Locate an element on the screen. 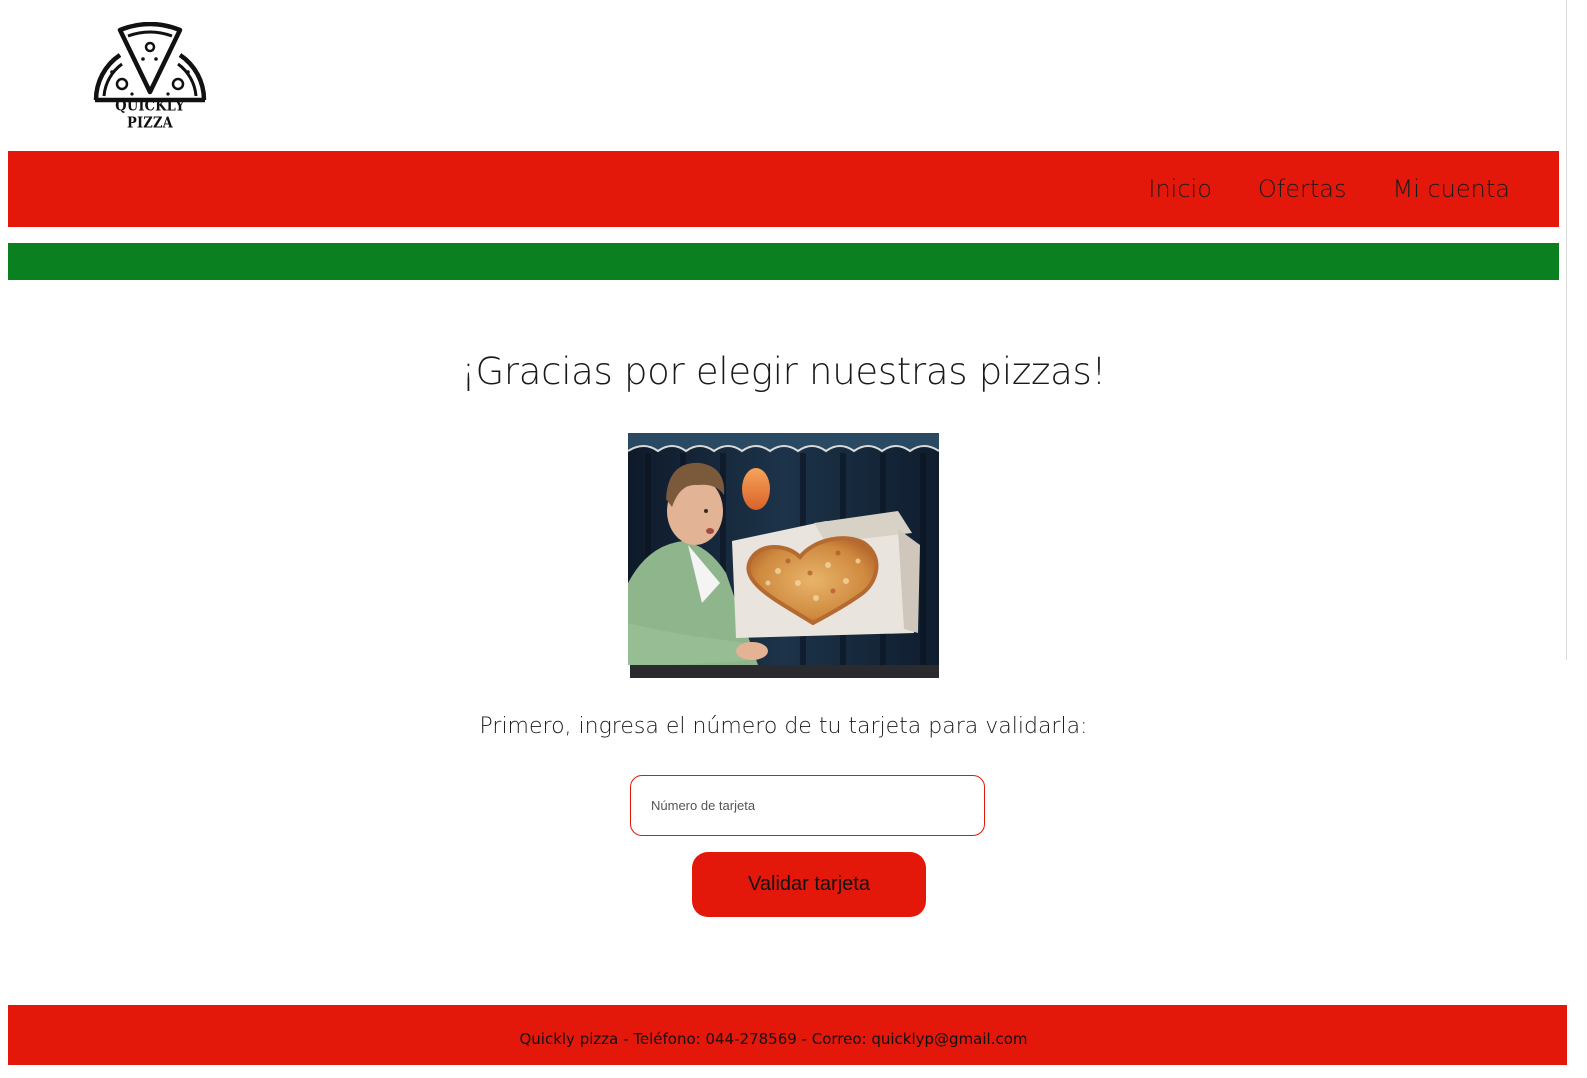 This screenshot has width=1587, height=1078. nav-link-inicio: Inicio is located at coordinates (1180, 189).